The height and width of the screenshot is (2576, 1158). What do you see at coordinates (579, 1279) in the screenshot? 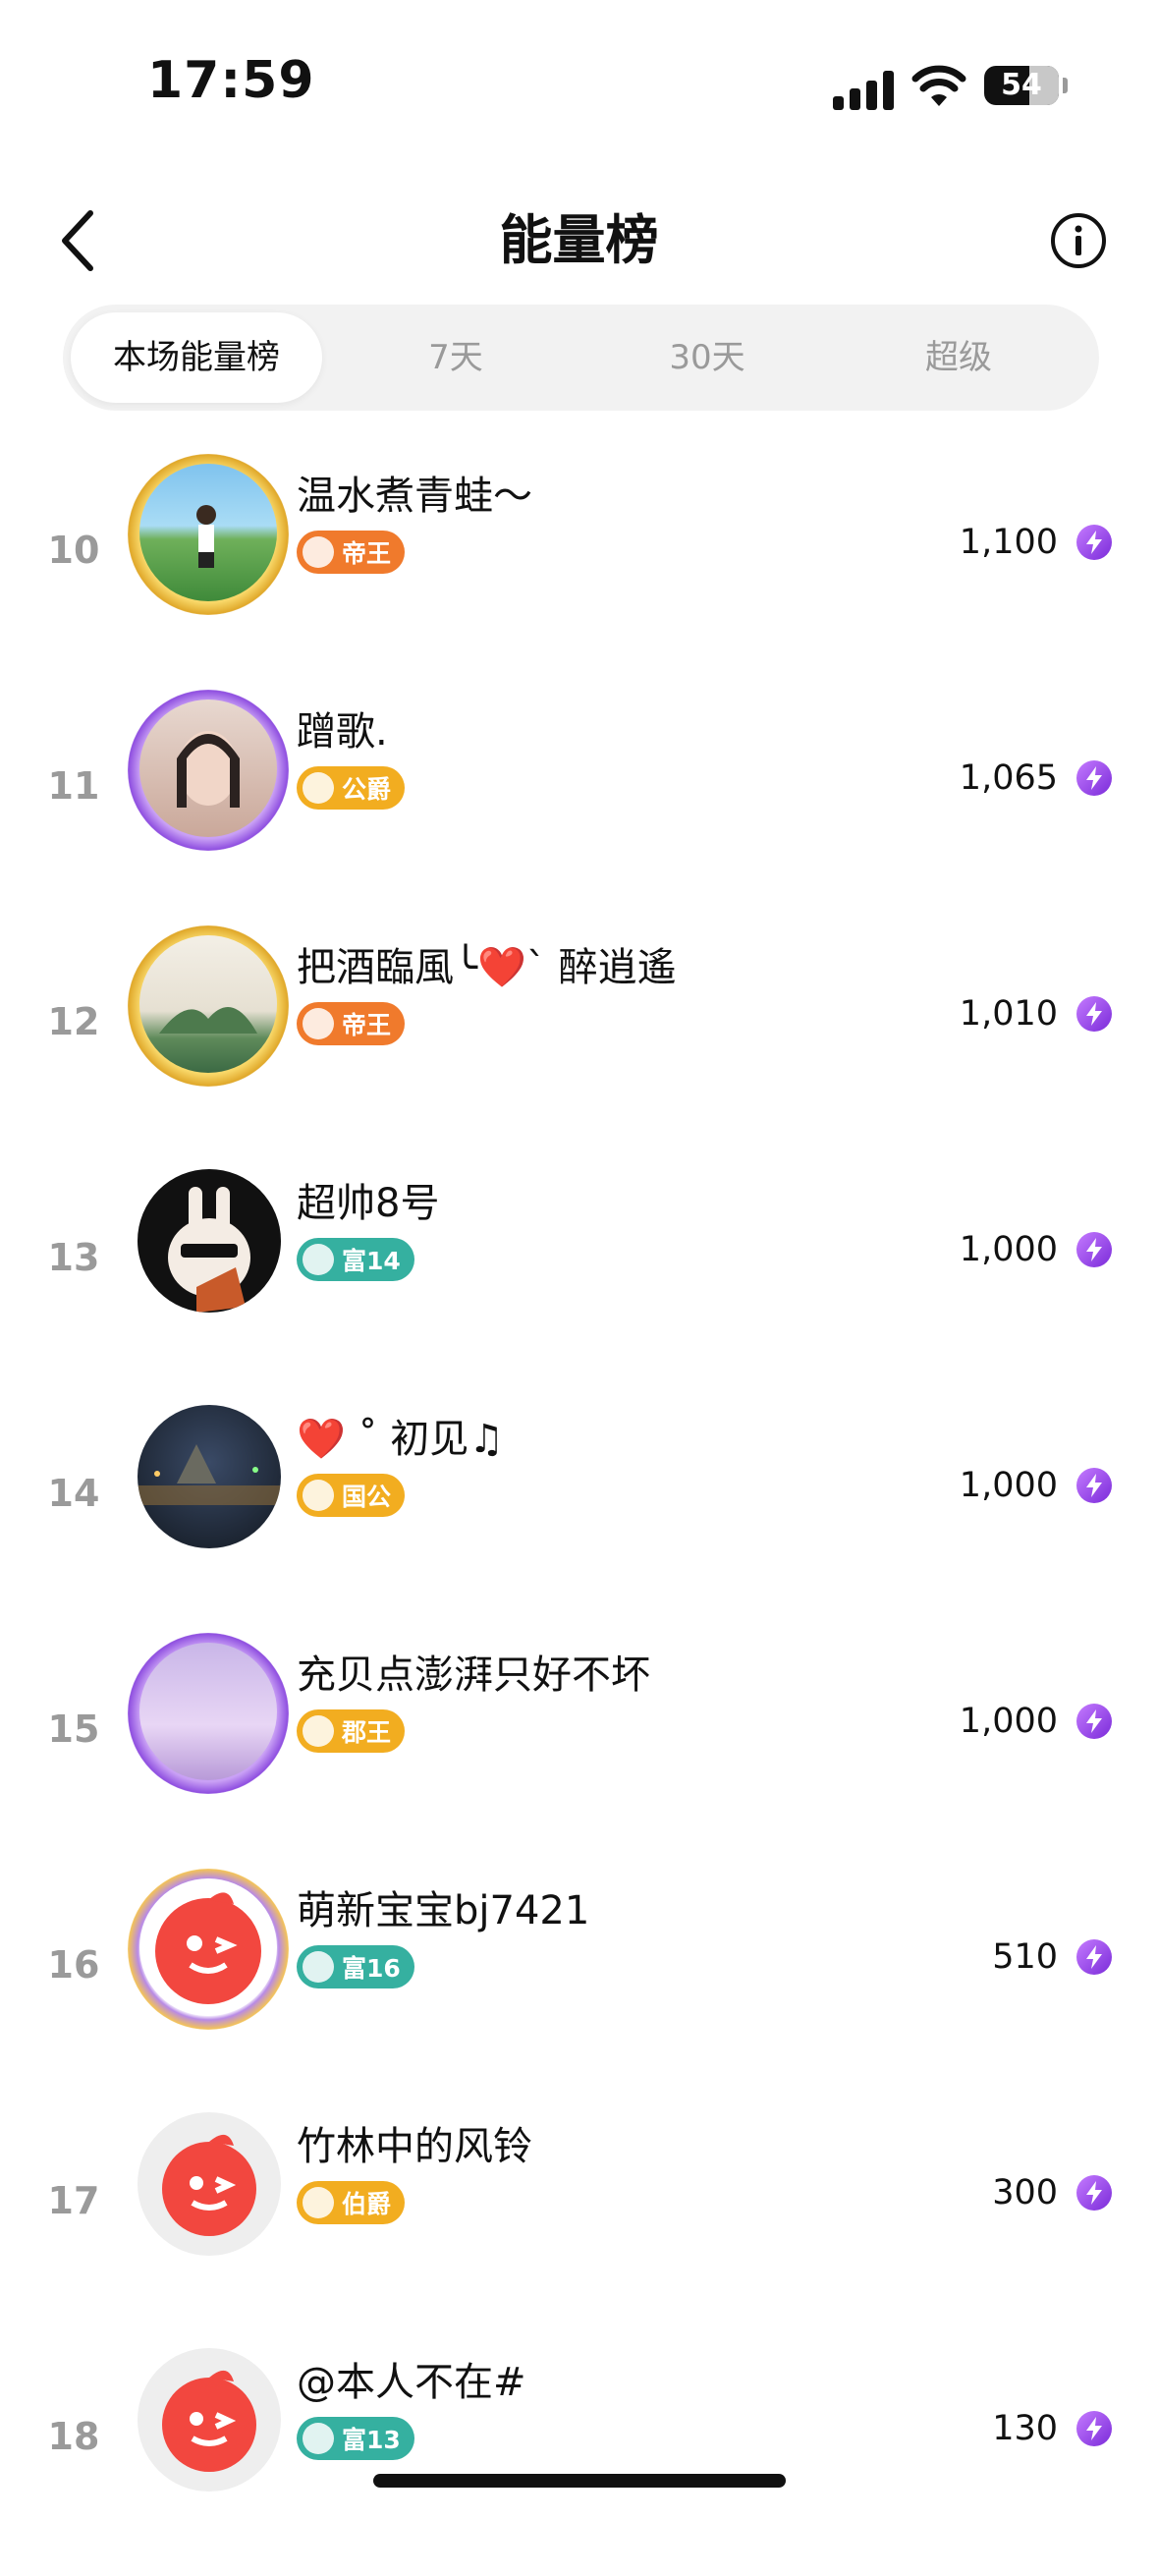
I see `list-item: 13 超帅8号 富14 1,000` at bounding box center [579, 1279].